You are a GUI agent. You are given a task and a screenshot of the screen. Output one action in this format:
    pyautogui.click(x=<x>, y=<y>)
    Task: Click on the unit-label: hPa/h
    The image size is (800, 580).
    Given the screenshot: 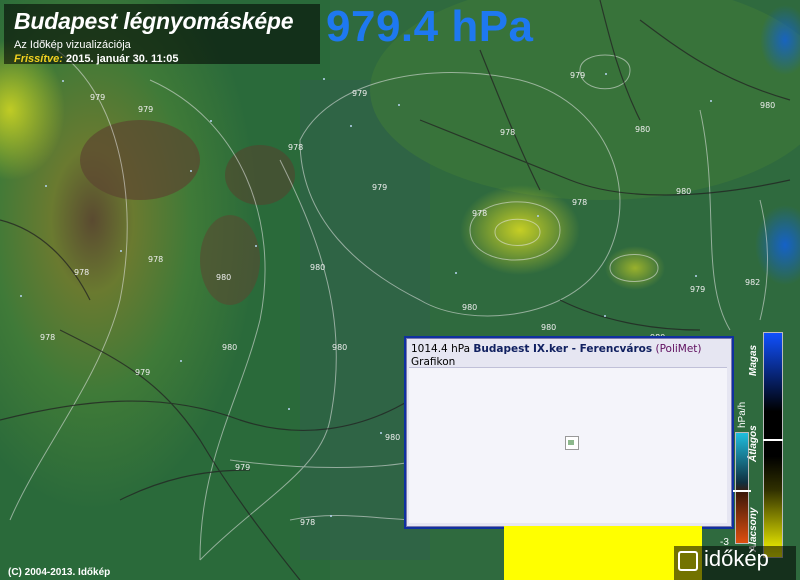 What is the action you would take?
    pyautogui.click(x=742, y=414)
    